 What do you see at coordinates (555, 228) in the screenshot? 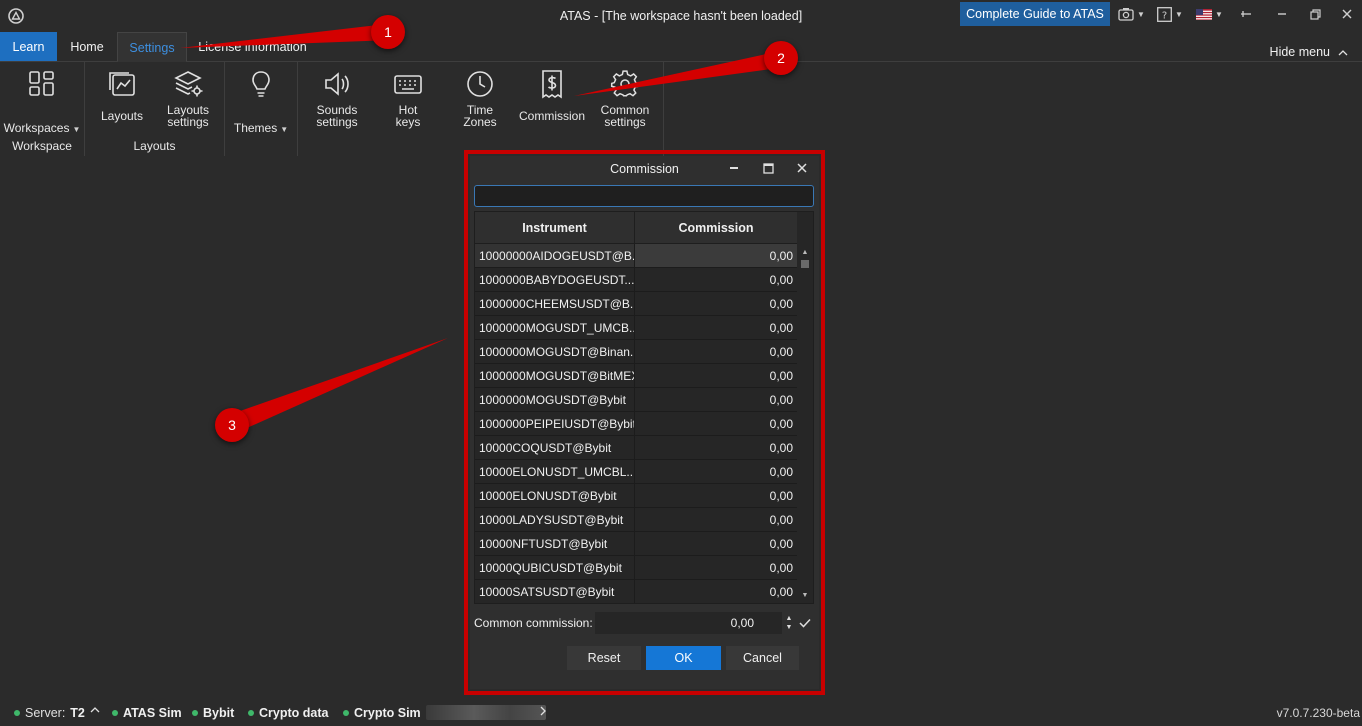
I see `column-header-instrument: Instrument` at bounding box center [555, 228].